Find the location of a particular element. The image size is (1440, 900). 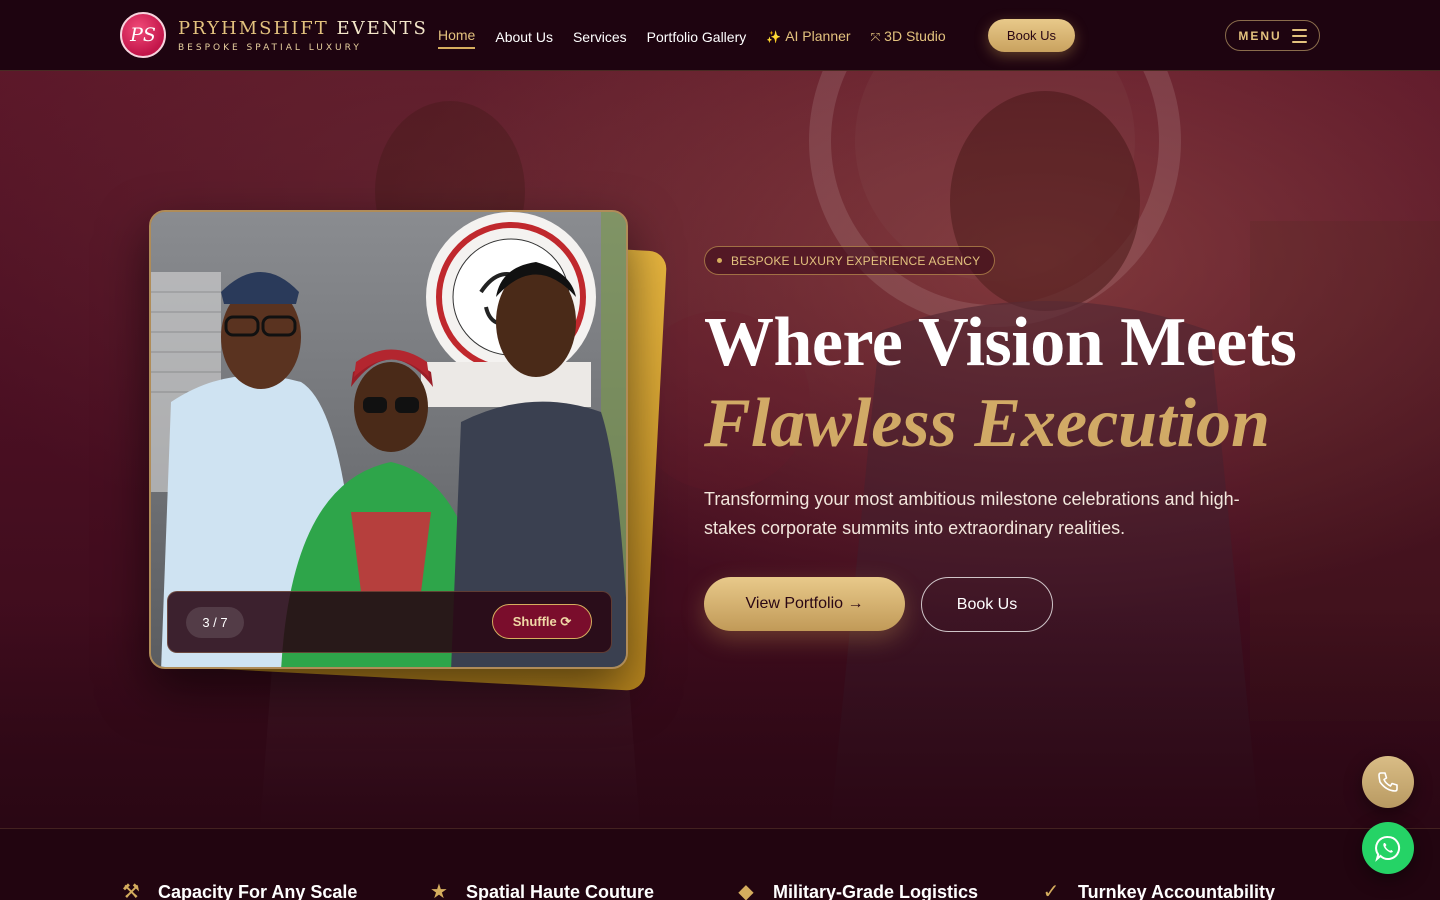

hero-headline-line2: Flawless Execution is located at coordinates (987, 423).